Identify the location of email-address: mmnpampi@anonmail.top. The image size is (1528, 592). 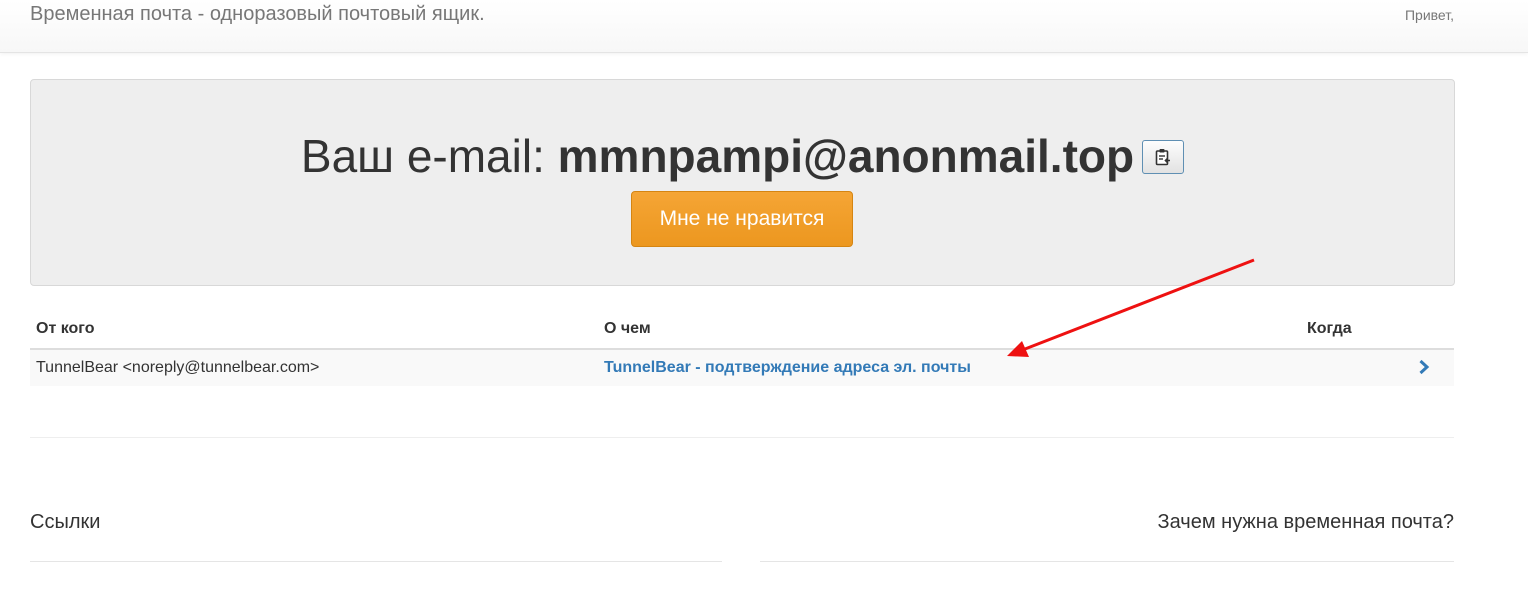
(846, 156).